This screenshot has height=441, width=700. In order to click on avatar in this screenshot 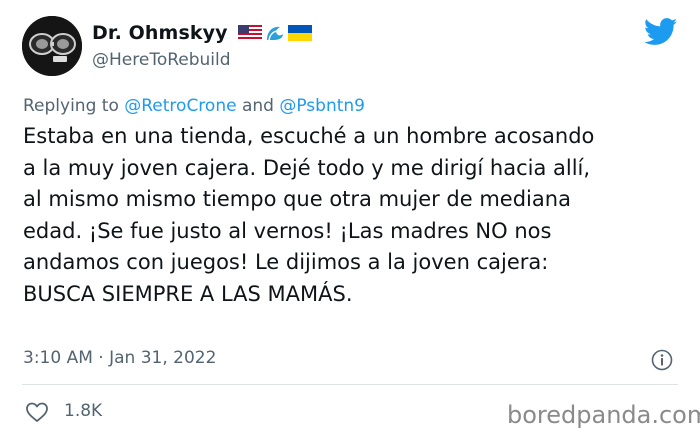, I will do `click(52, 46)`.